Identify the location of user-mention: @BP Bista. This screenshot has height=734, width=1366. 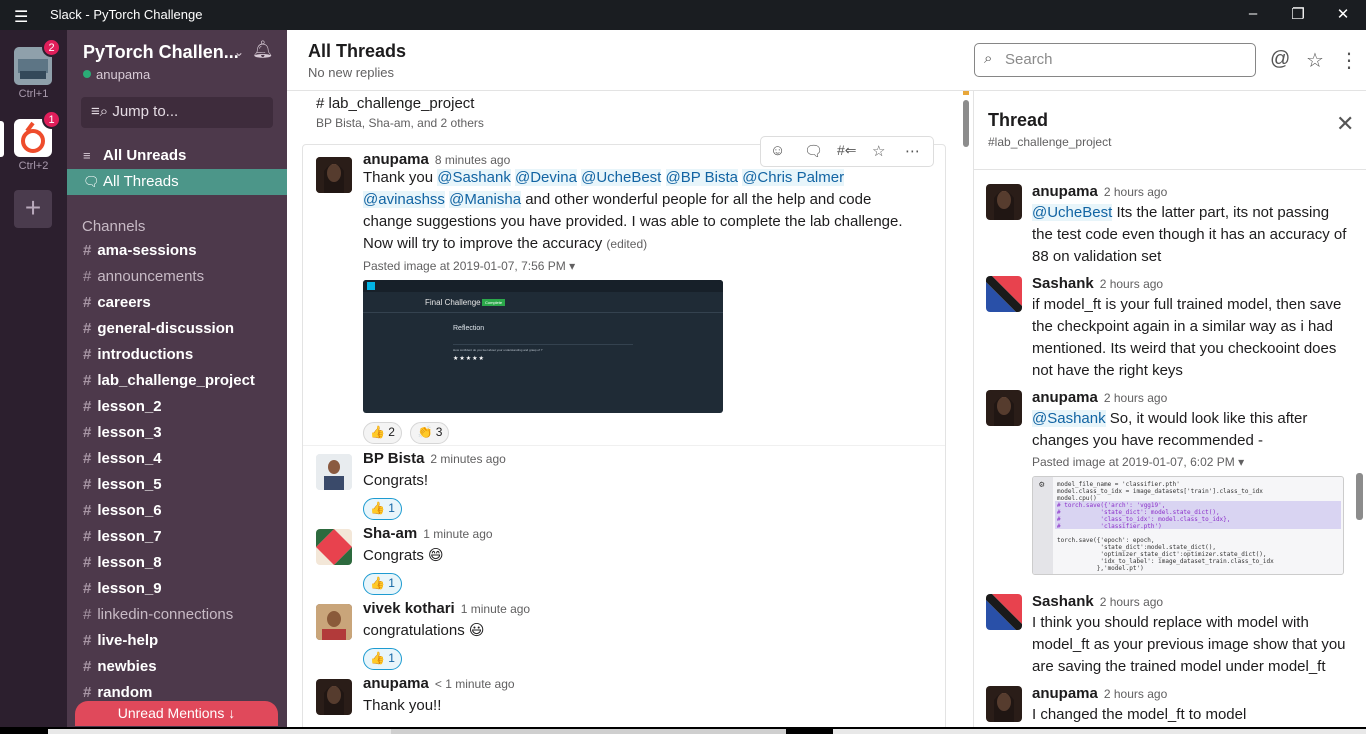
(702, 177).